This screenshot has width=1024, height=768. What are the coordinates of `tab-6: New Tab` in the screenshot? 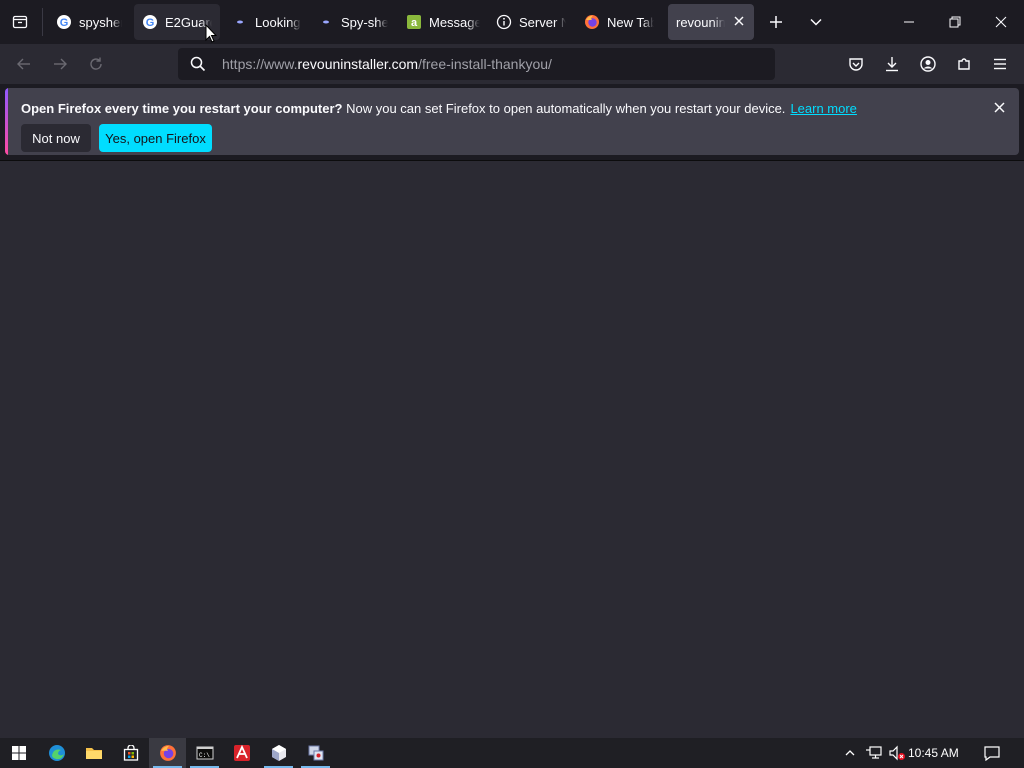 It's located at (619, 22).